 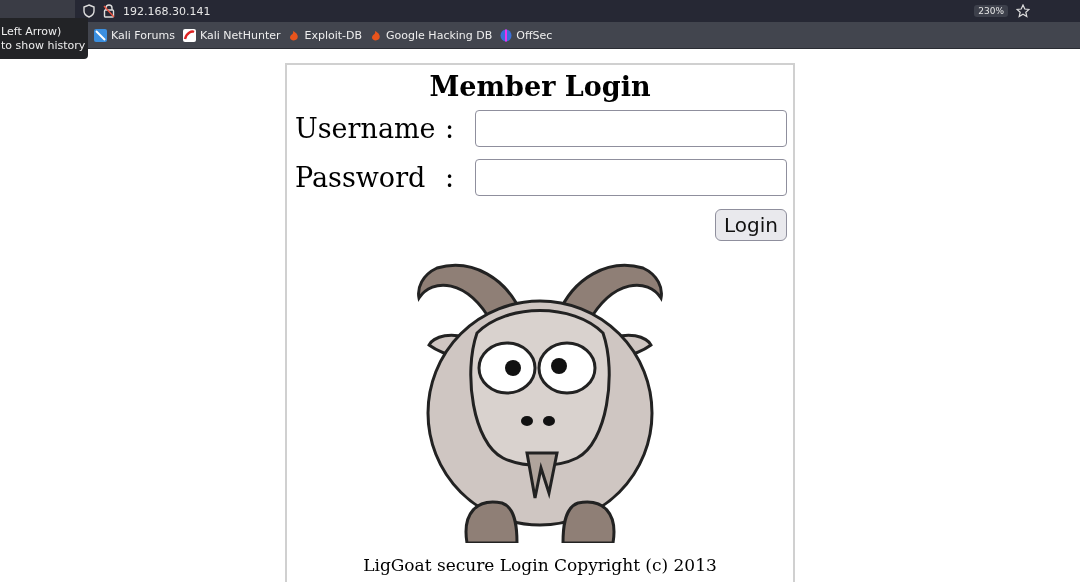 I want to click on zoom-badge: 230%, so click(x=991, y=11).